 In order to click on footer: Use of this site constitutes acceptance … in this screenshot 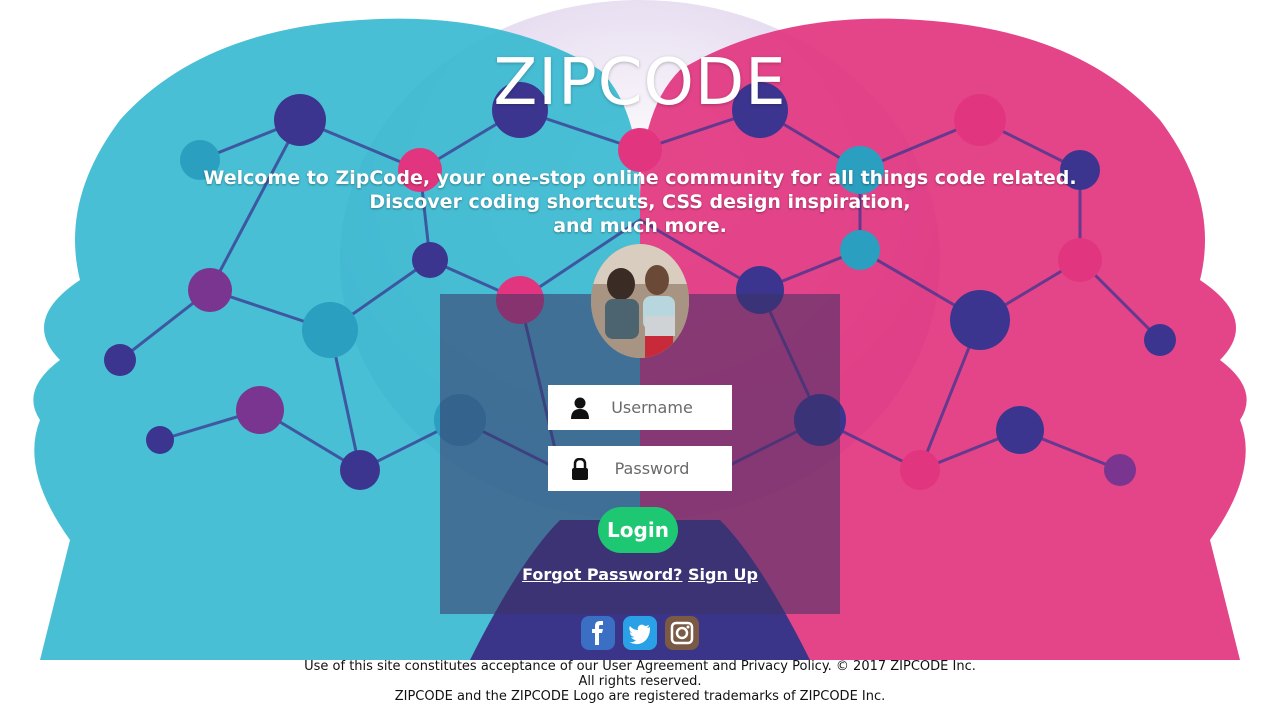, I will do `click(640, 681)`.